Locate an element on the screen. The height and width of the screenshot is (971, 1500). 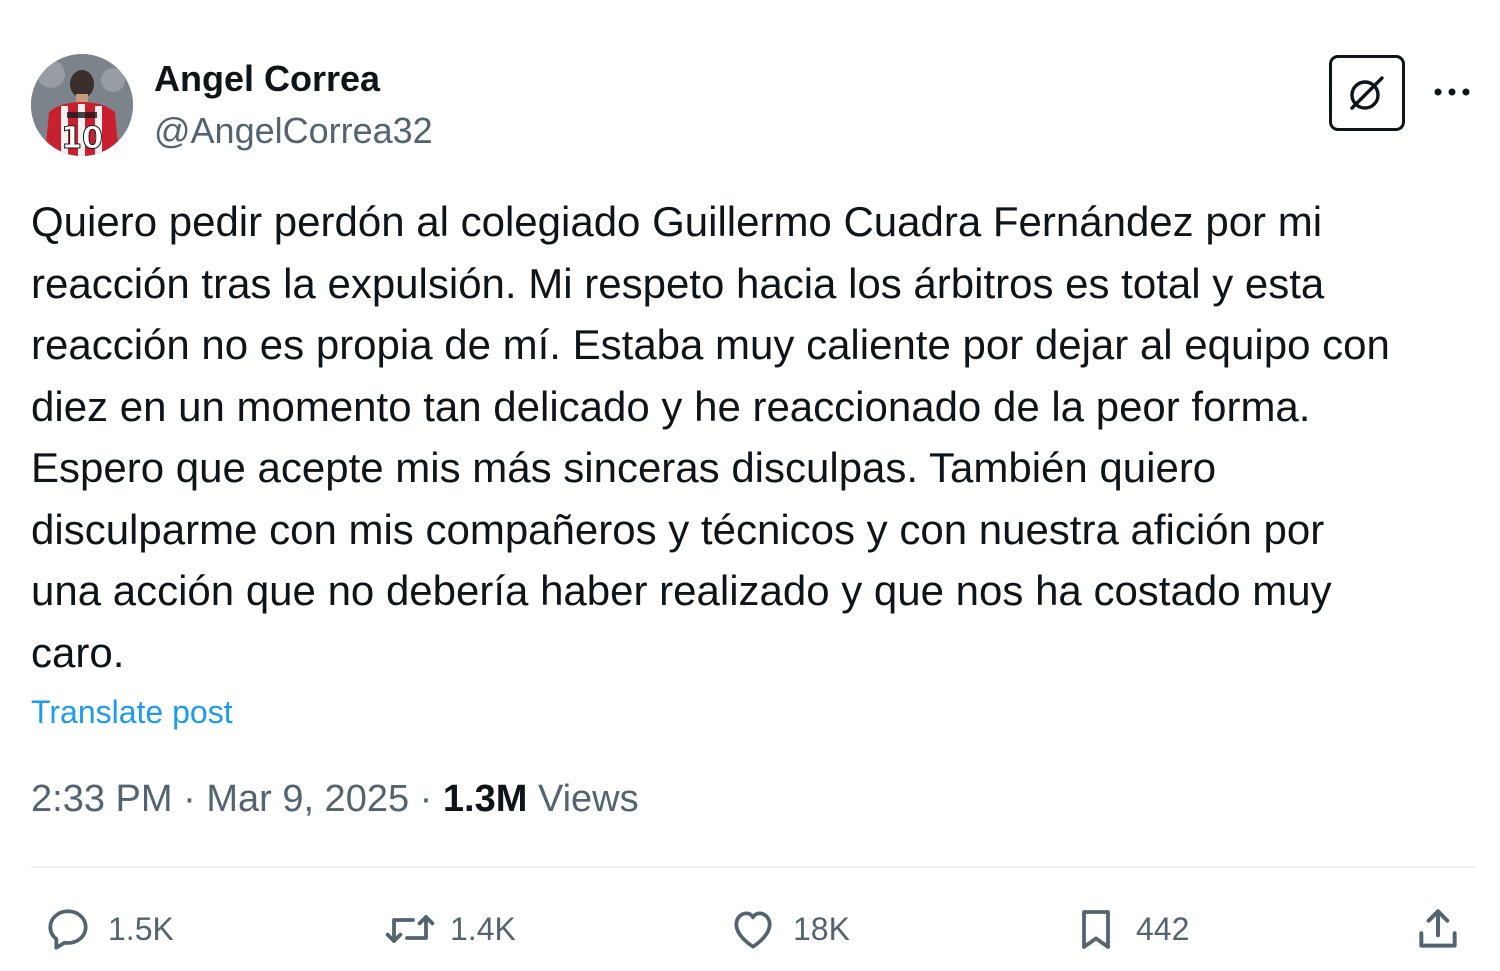
bookmark-icon is located at coordinates (1096, 929).